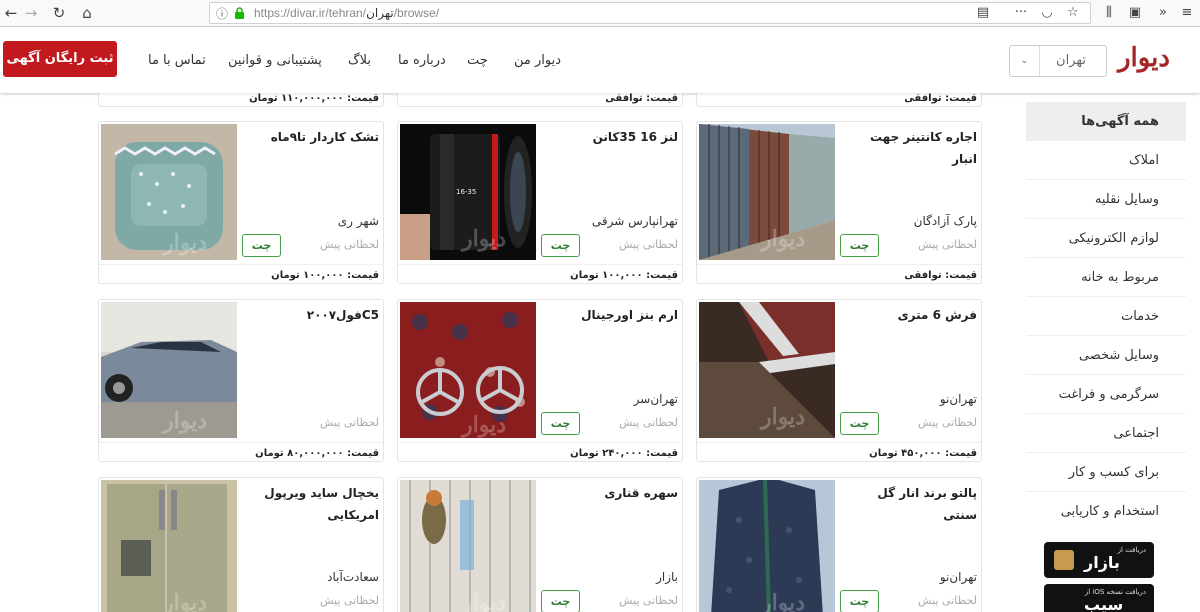 The image size is (1200, 612). What do you see at coordinates (1058, 61) in the screenshot?
I see `city-select: تهران ⌄` at bounding box center [1058, 61].